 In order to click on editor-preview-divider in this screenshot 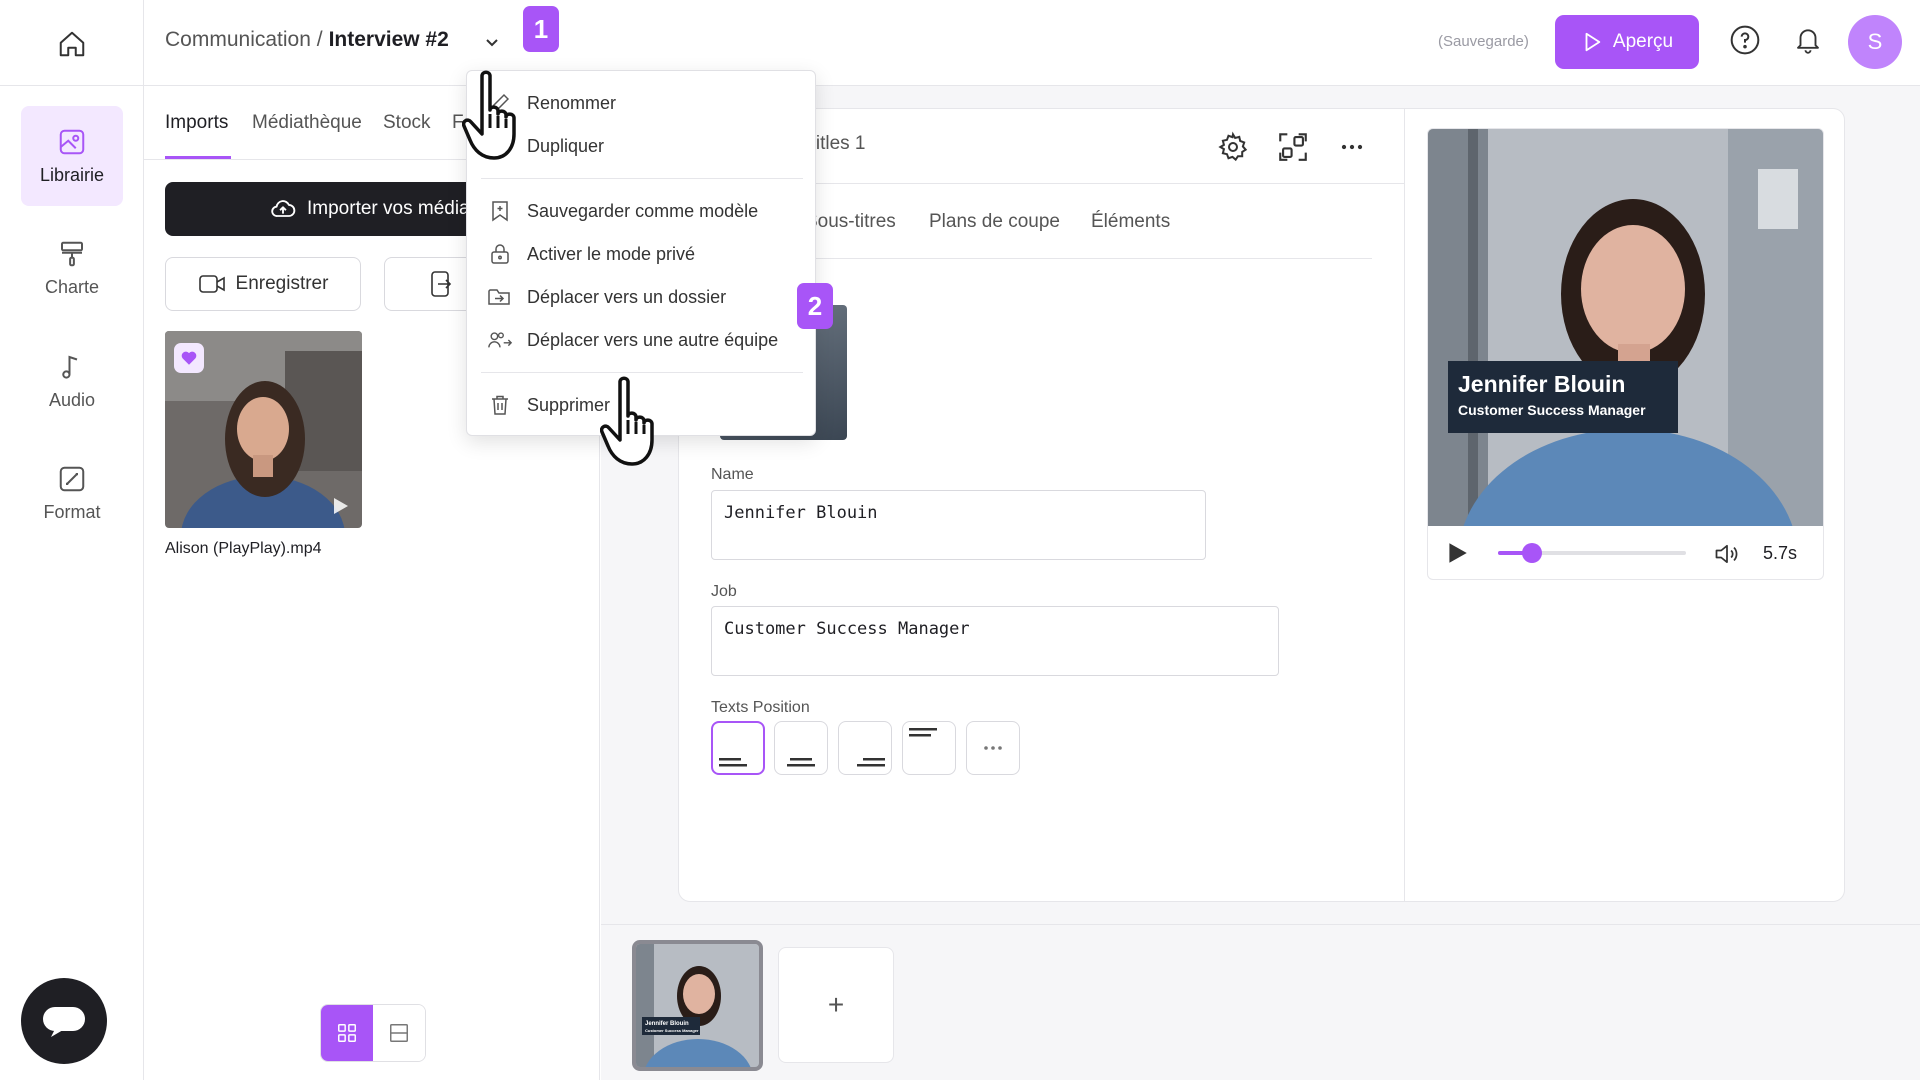, I will do `click(1404, 505)`.